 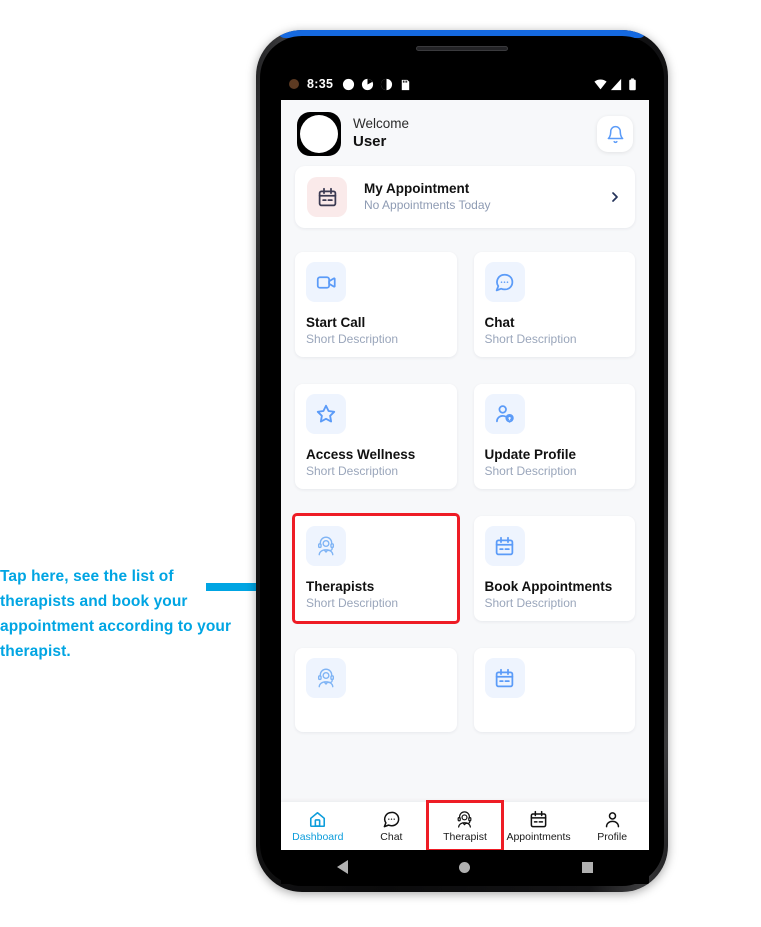 I want to click on card-title: Update Profile, so click(x=530, y=454).